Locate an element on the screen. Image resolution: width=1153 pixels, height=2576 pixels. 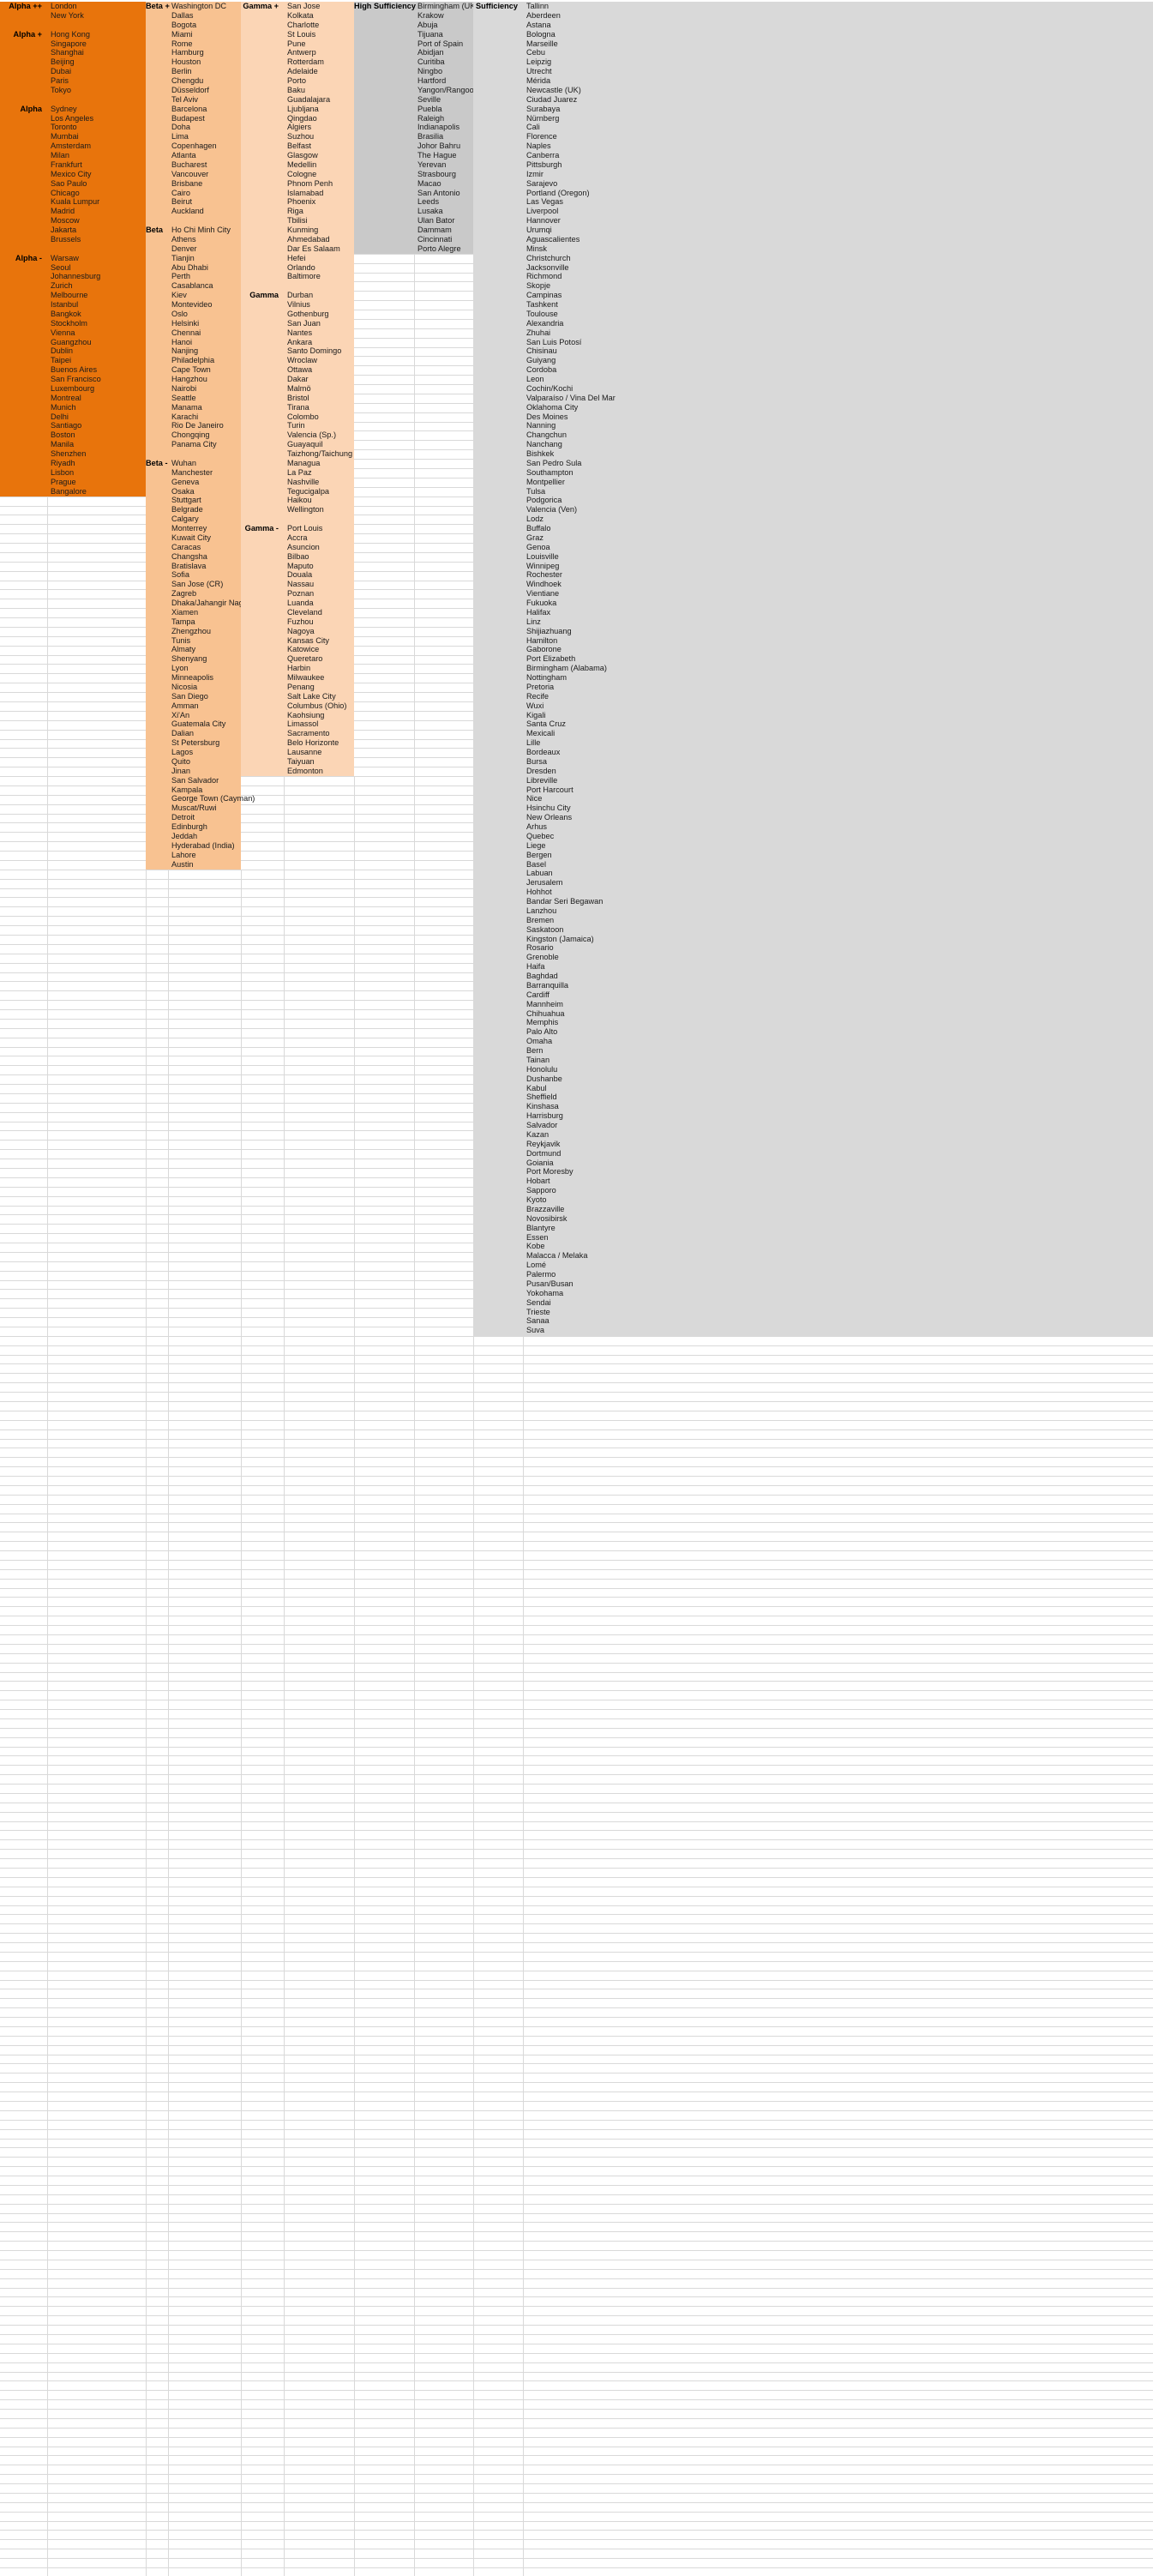
city-row: San Luis Potosí is located at coordinates (813, 342).